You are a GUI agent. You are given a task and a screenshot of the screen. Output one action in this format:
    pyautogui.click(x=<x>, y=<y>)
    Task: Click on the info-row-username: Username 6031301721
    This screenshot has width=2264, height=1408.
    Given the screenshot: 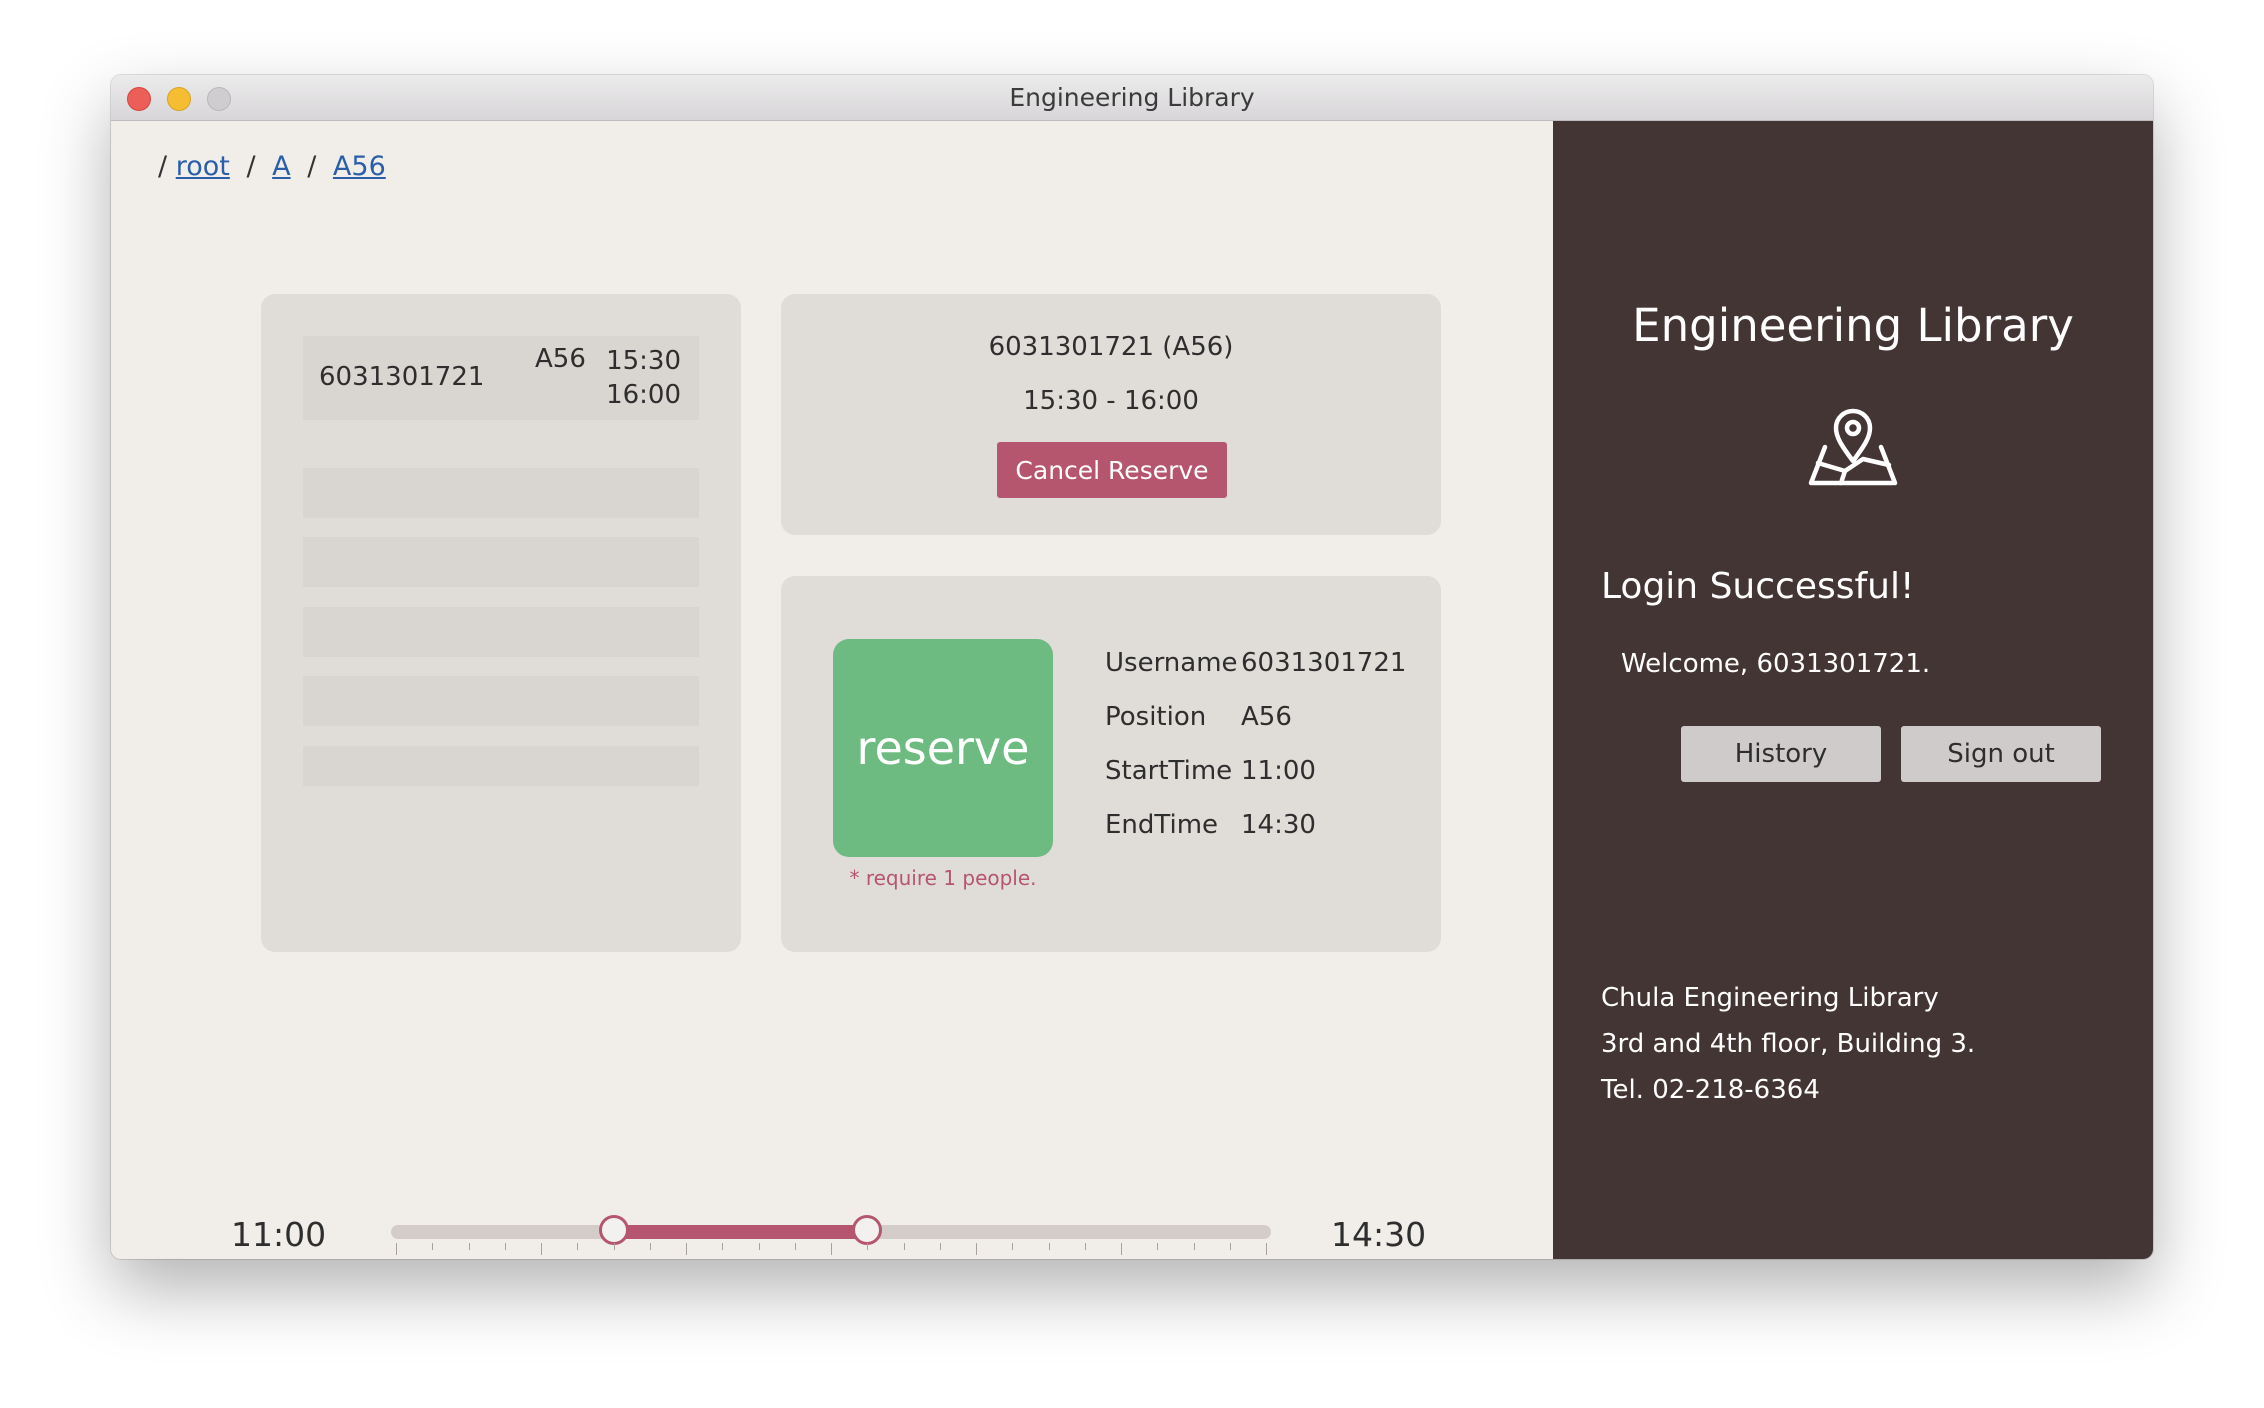 What is the action you would take?
    pyautogui.click(x=1255, y=675)
    